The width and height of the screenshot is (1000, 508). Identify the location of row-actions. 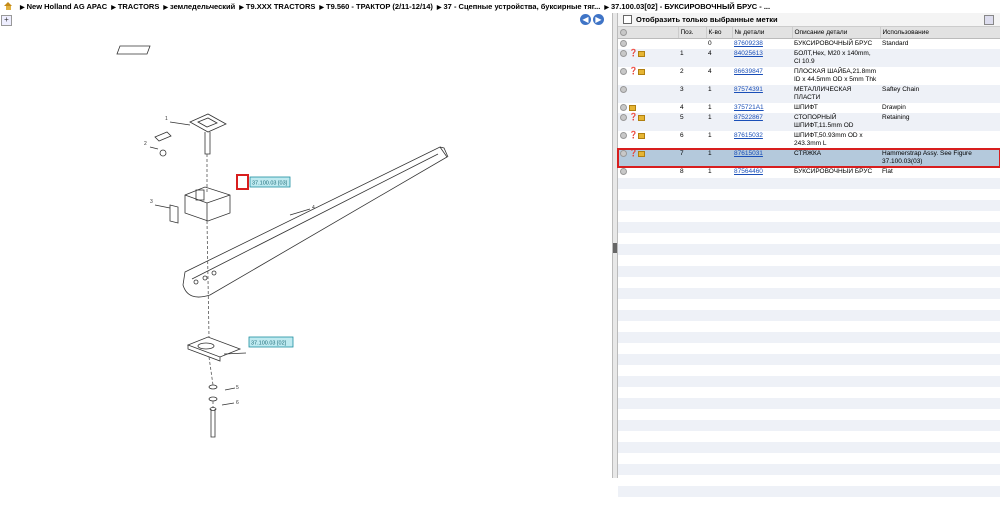
(648, 172).